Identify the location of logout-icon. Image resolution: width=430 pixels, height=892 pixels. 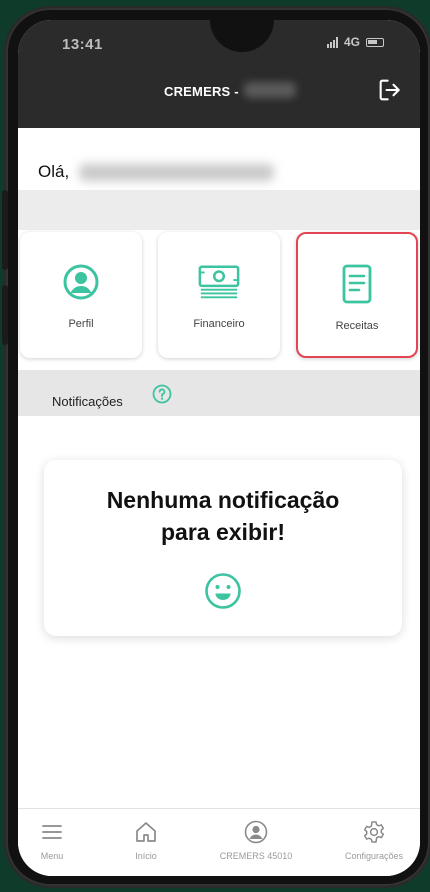
(390, 90).